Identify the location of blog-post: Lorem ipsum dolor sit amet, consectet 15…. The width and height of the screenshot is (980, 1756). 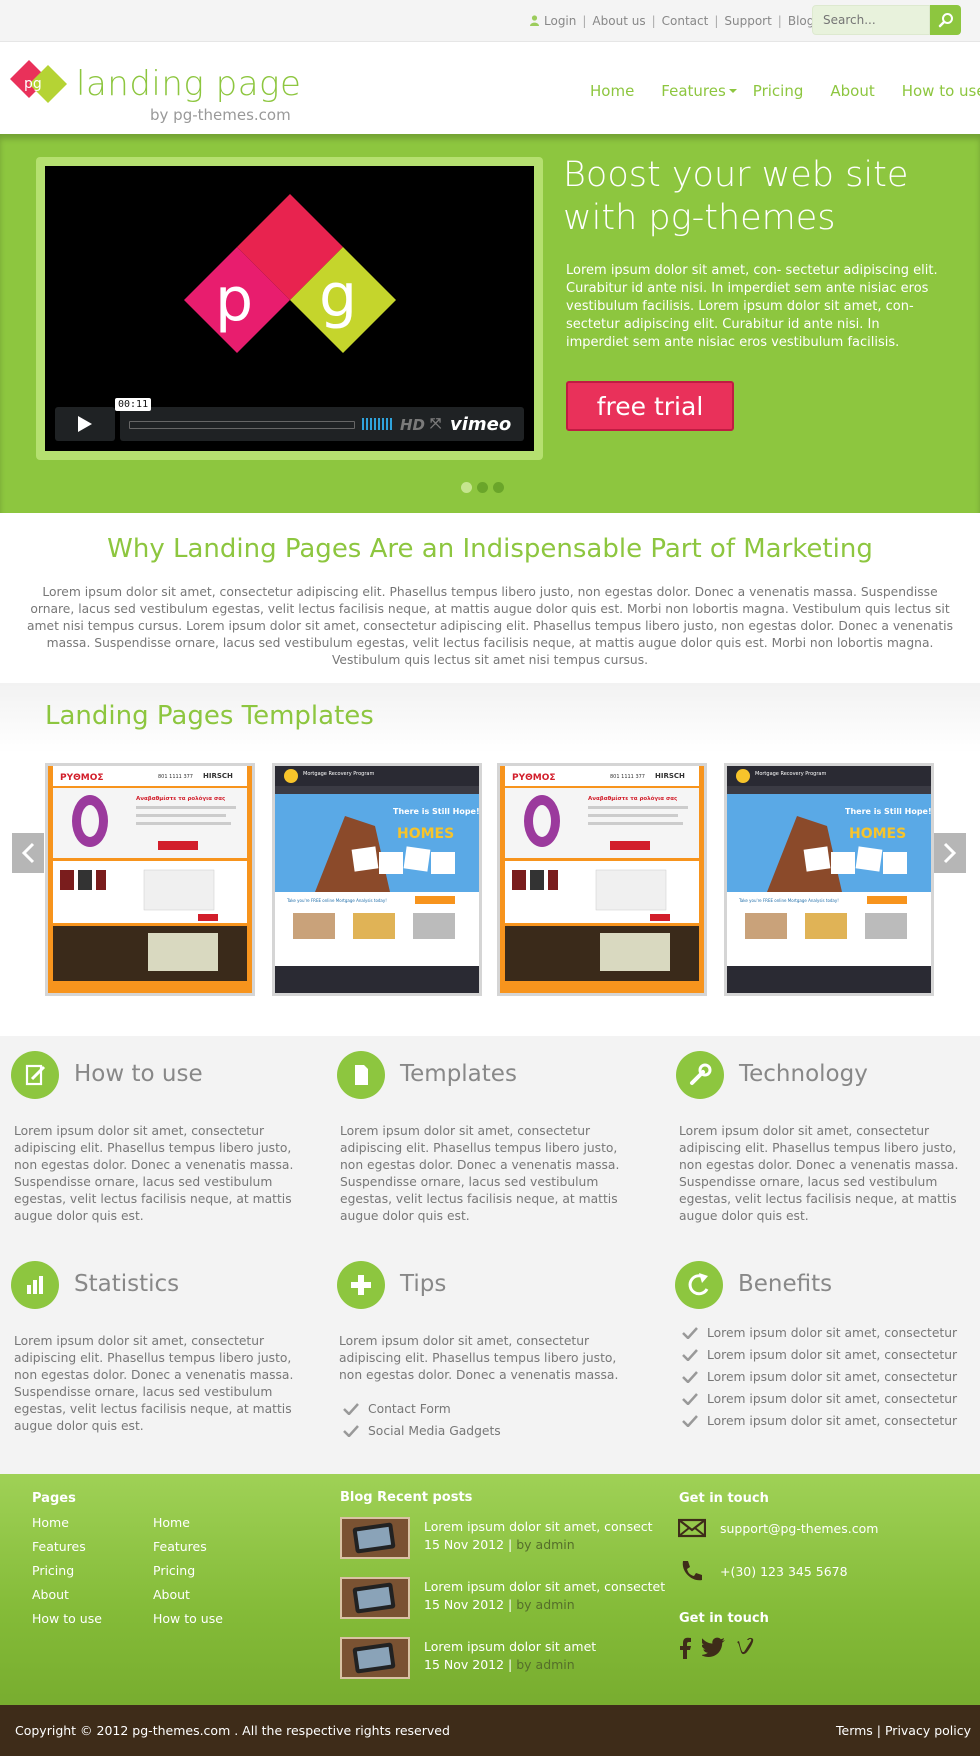
(502, 1599).